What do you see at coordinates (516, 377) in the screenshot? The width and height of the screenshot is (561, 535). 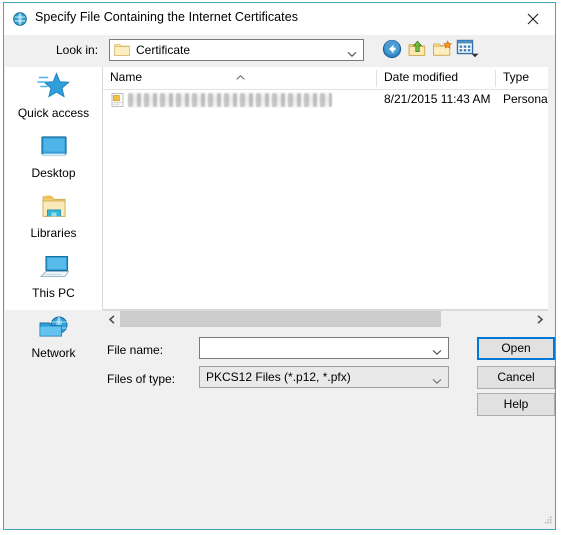 I see `cancel-button: Cancel` at bounding box center [516, 377].